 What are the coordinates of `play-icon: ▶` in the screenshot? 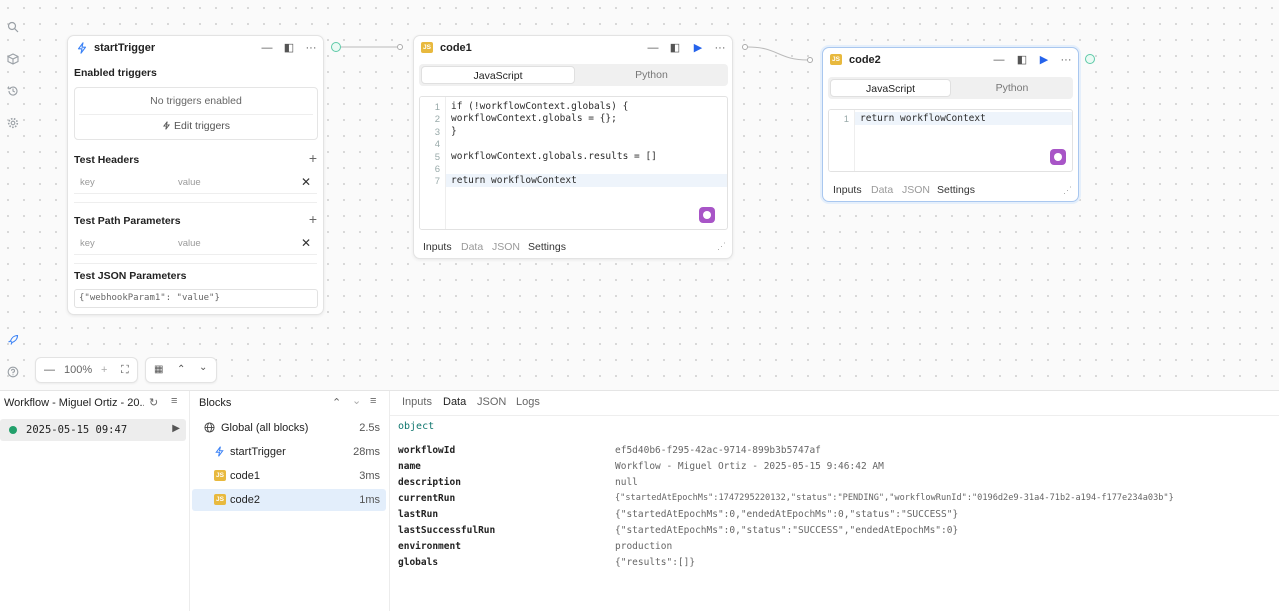 It's located at (176, 428).